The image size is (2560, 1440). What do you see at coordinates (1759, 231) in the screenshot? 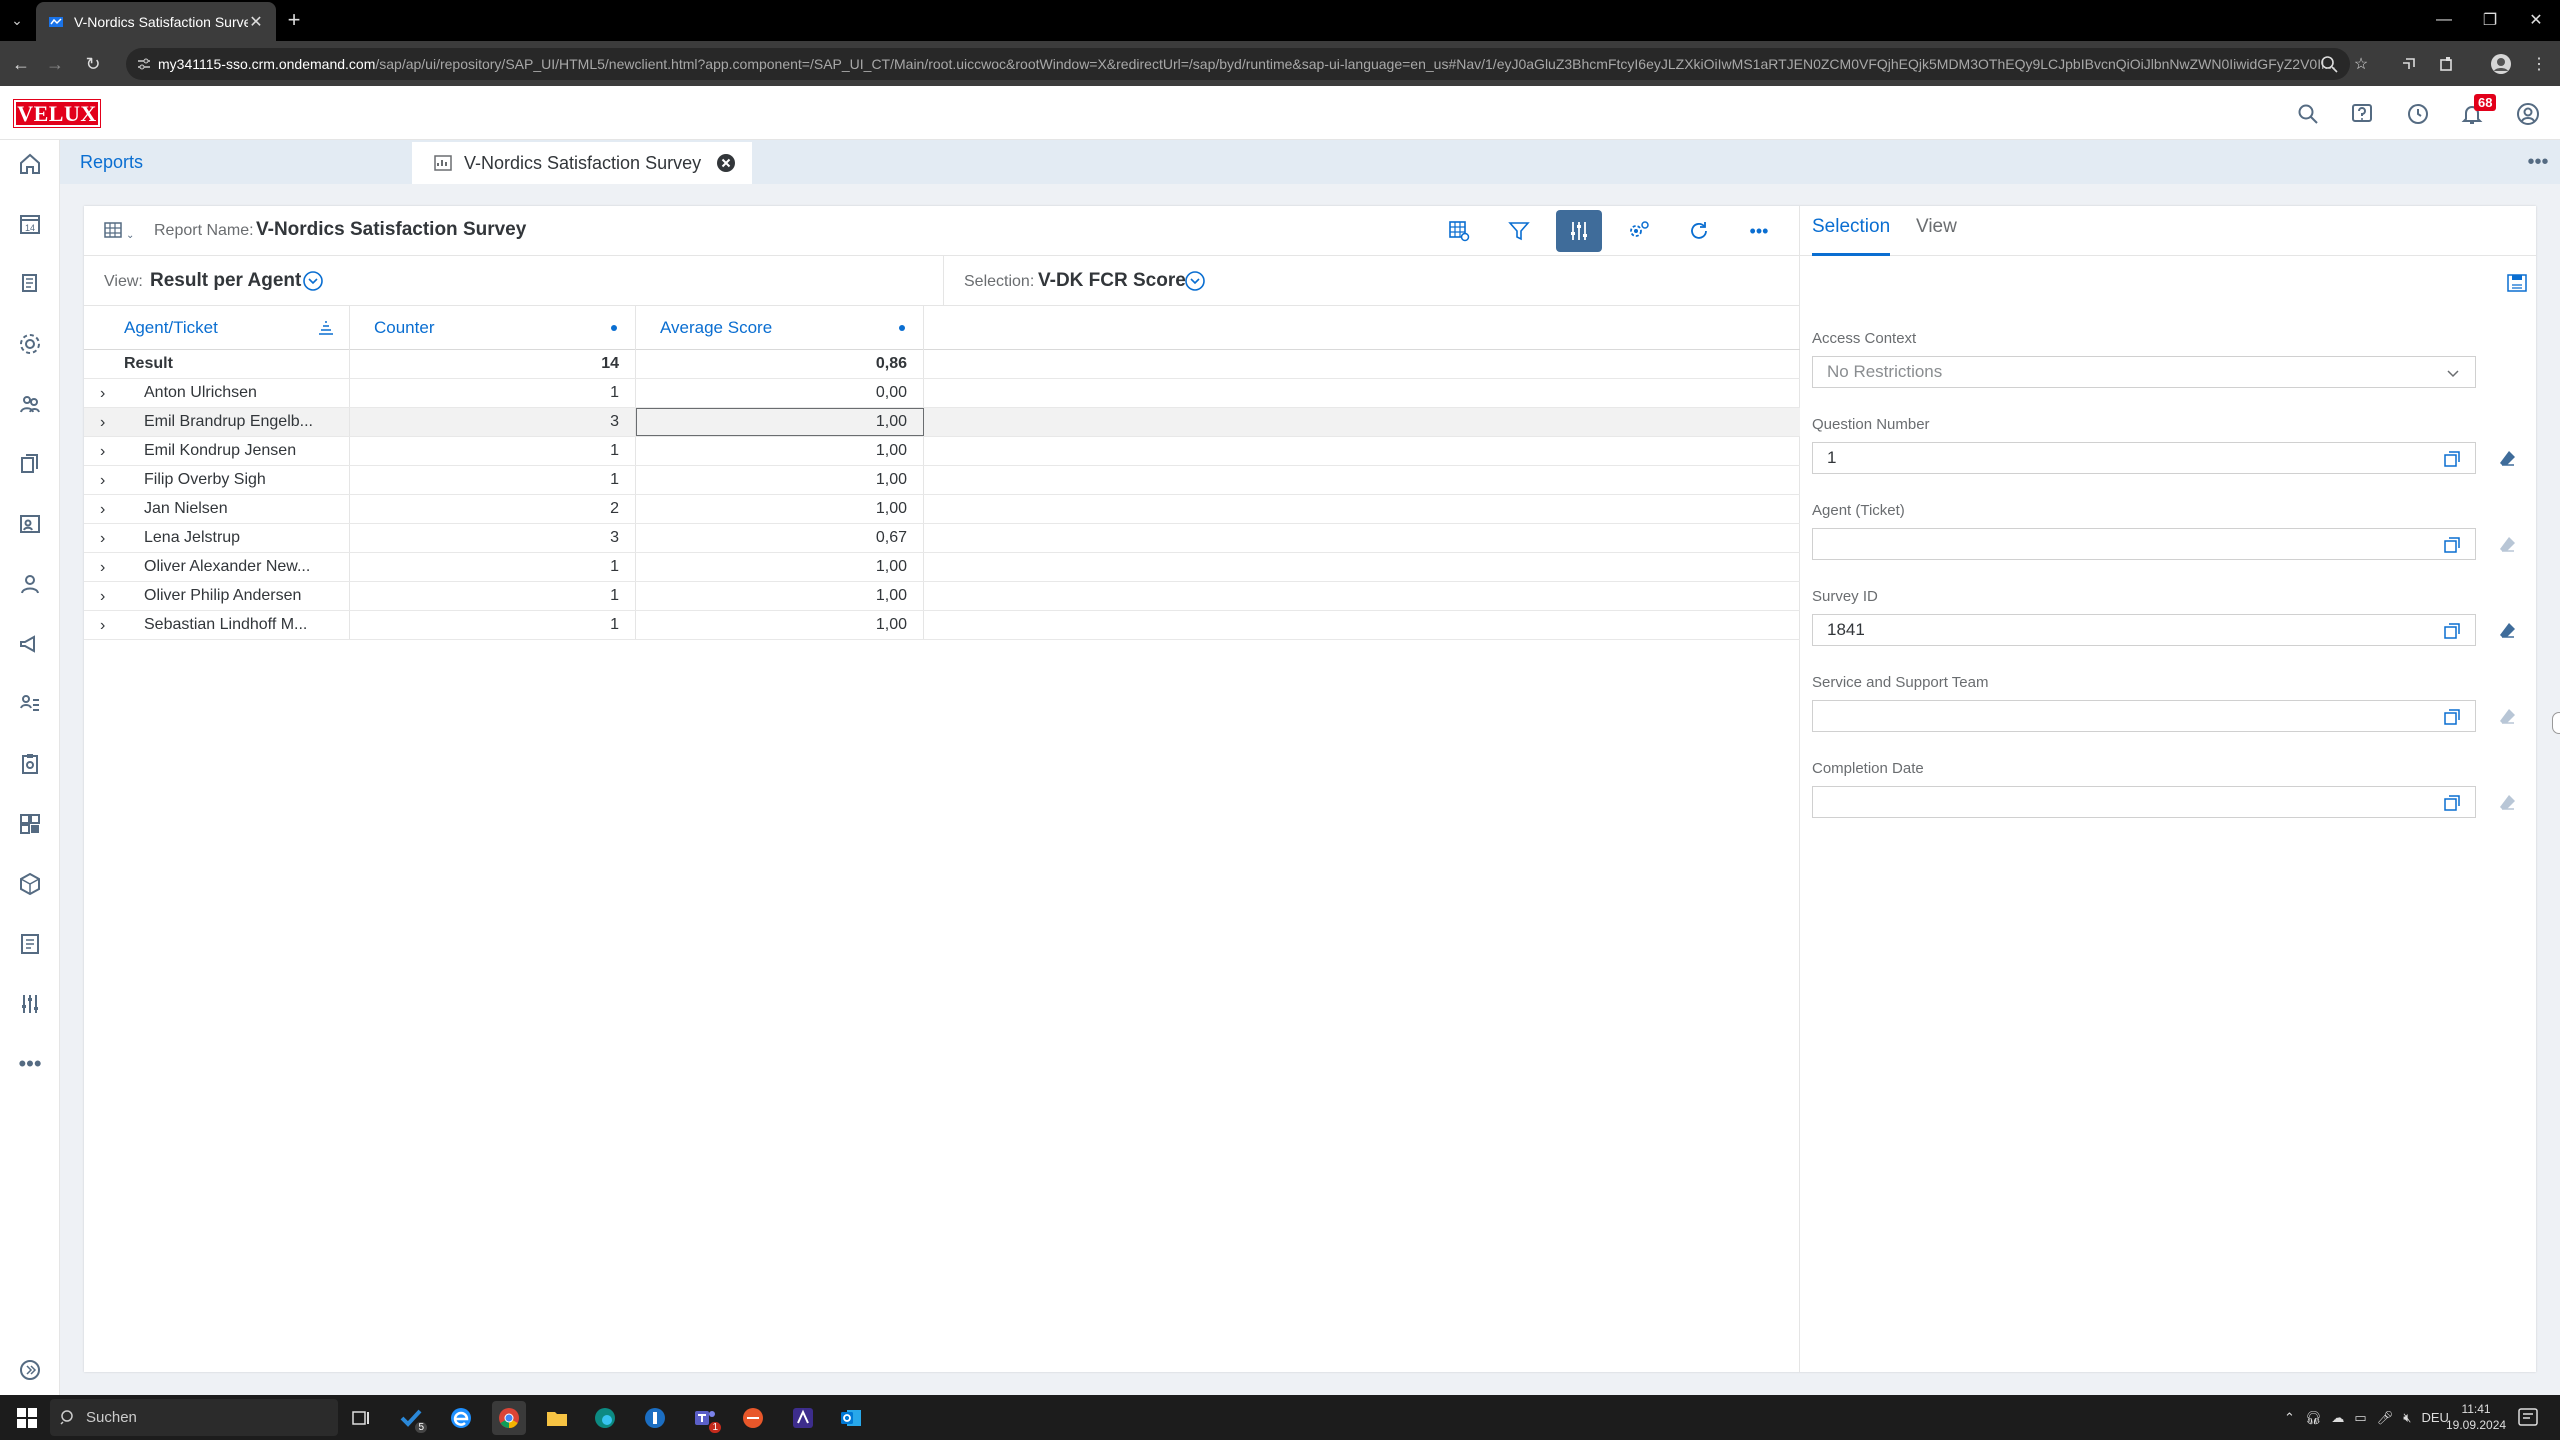
I see `more-actions-icon: •••` at bounding box center [1759, 231].